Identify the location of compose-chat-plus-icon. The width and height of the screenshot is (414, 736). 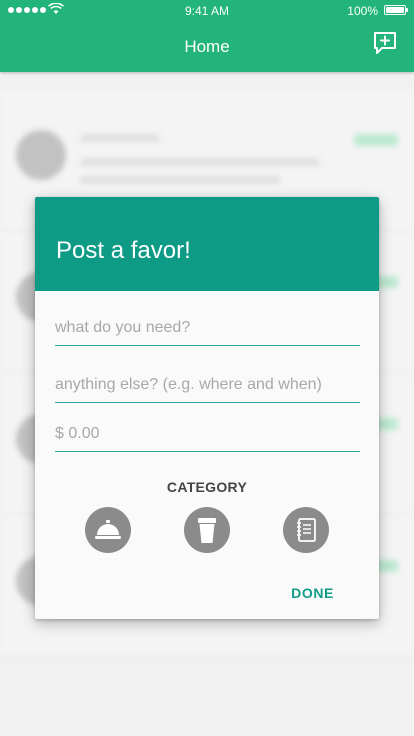
(385, 43).